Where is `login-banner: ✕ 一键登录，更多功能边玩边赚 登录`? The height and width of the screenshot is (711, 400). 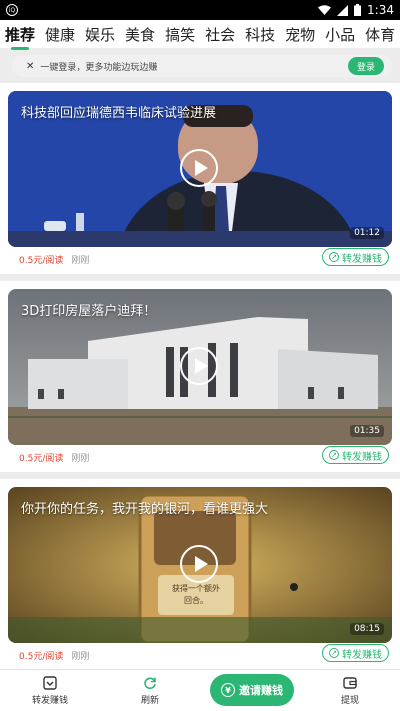 login-banner: ✕ 一键登录，更多功能边玩边赚 登录 is located at coordinates (202, 66).